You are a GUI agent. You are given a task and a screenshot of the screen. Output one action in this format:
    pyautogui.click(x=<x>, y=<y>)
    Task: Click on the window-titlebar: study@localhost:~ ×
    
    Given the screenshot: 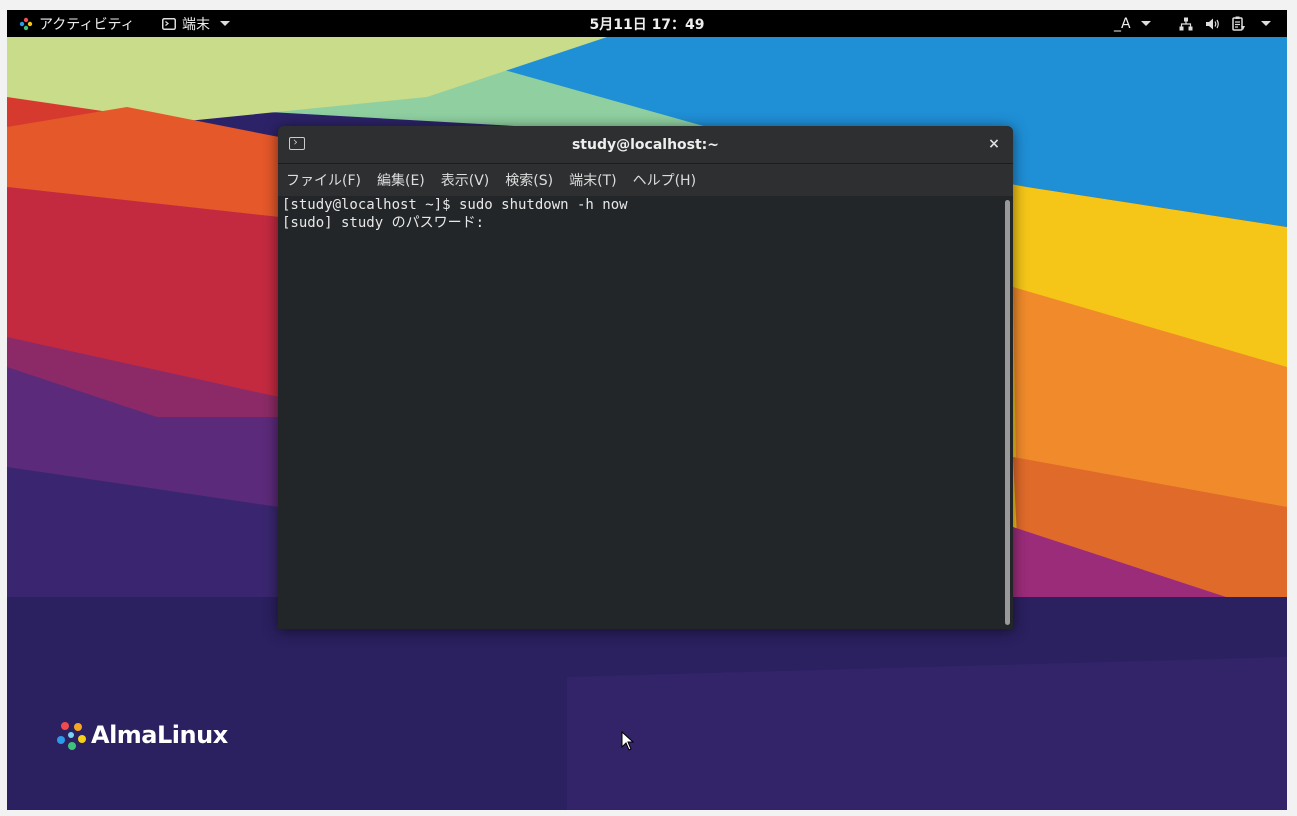 What is the action you would take?
    pyautogui.click(x=645, y=145)
    